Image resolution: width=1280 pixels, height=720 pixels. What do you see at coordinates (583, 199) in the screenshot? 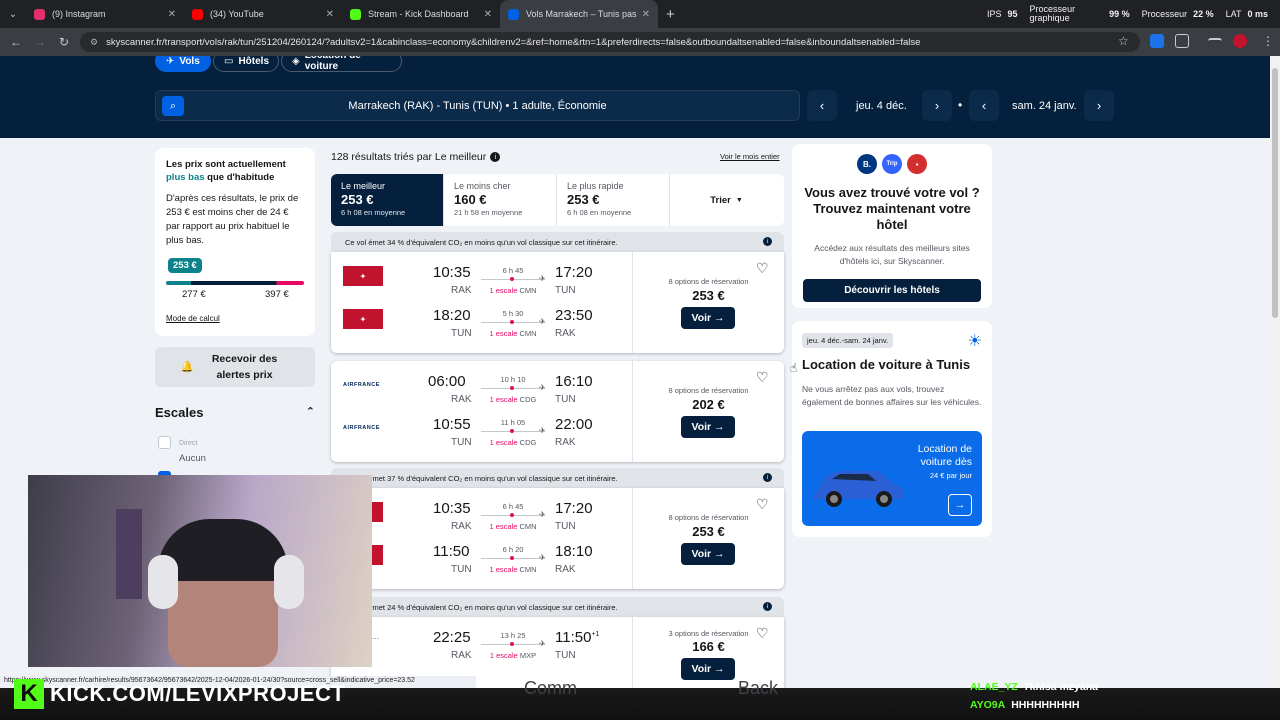
I see `sort-tab-price: 253 €` at bounding box center [583, 199].